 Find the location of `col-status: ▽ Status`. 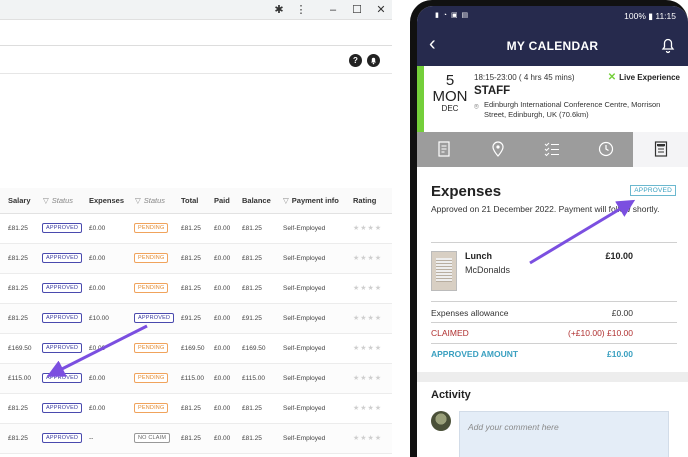

col-status: ▽ Status is located at coordinates (58, 200).